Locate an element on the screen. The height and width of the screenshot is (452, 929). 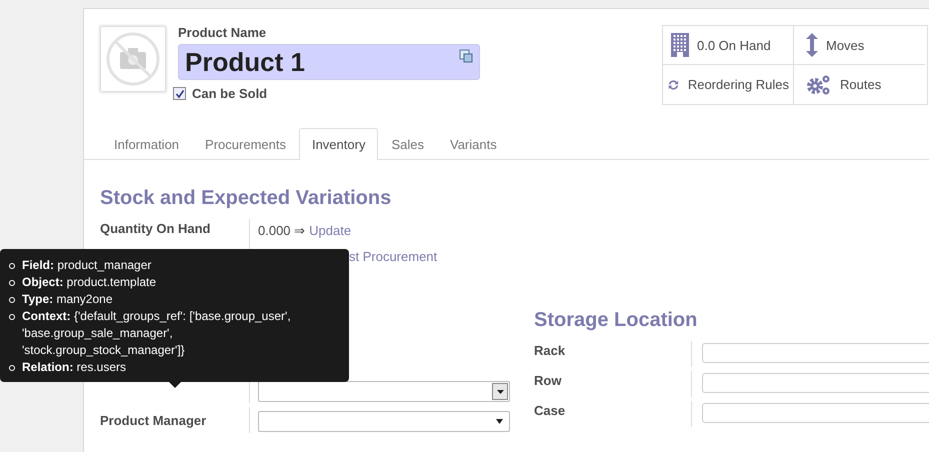
up-down-arrow-icon is located at coordinates (812, 45).